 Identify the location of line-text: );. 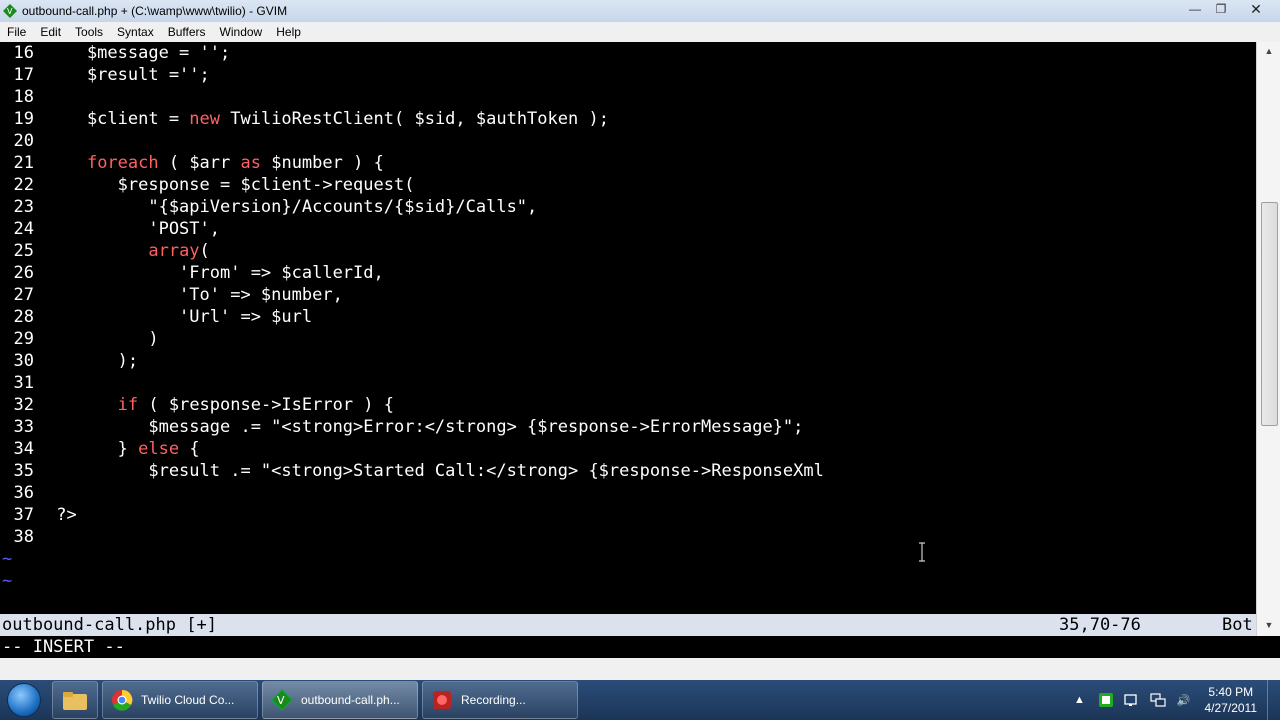
(92, 361).